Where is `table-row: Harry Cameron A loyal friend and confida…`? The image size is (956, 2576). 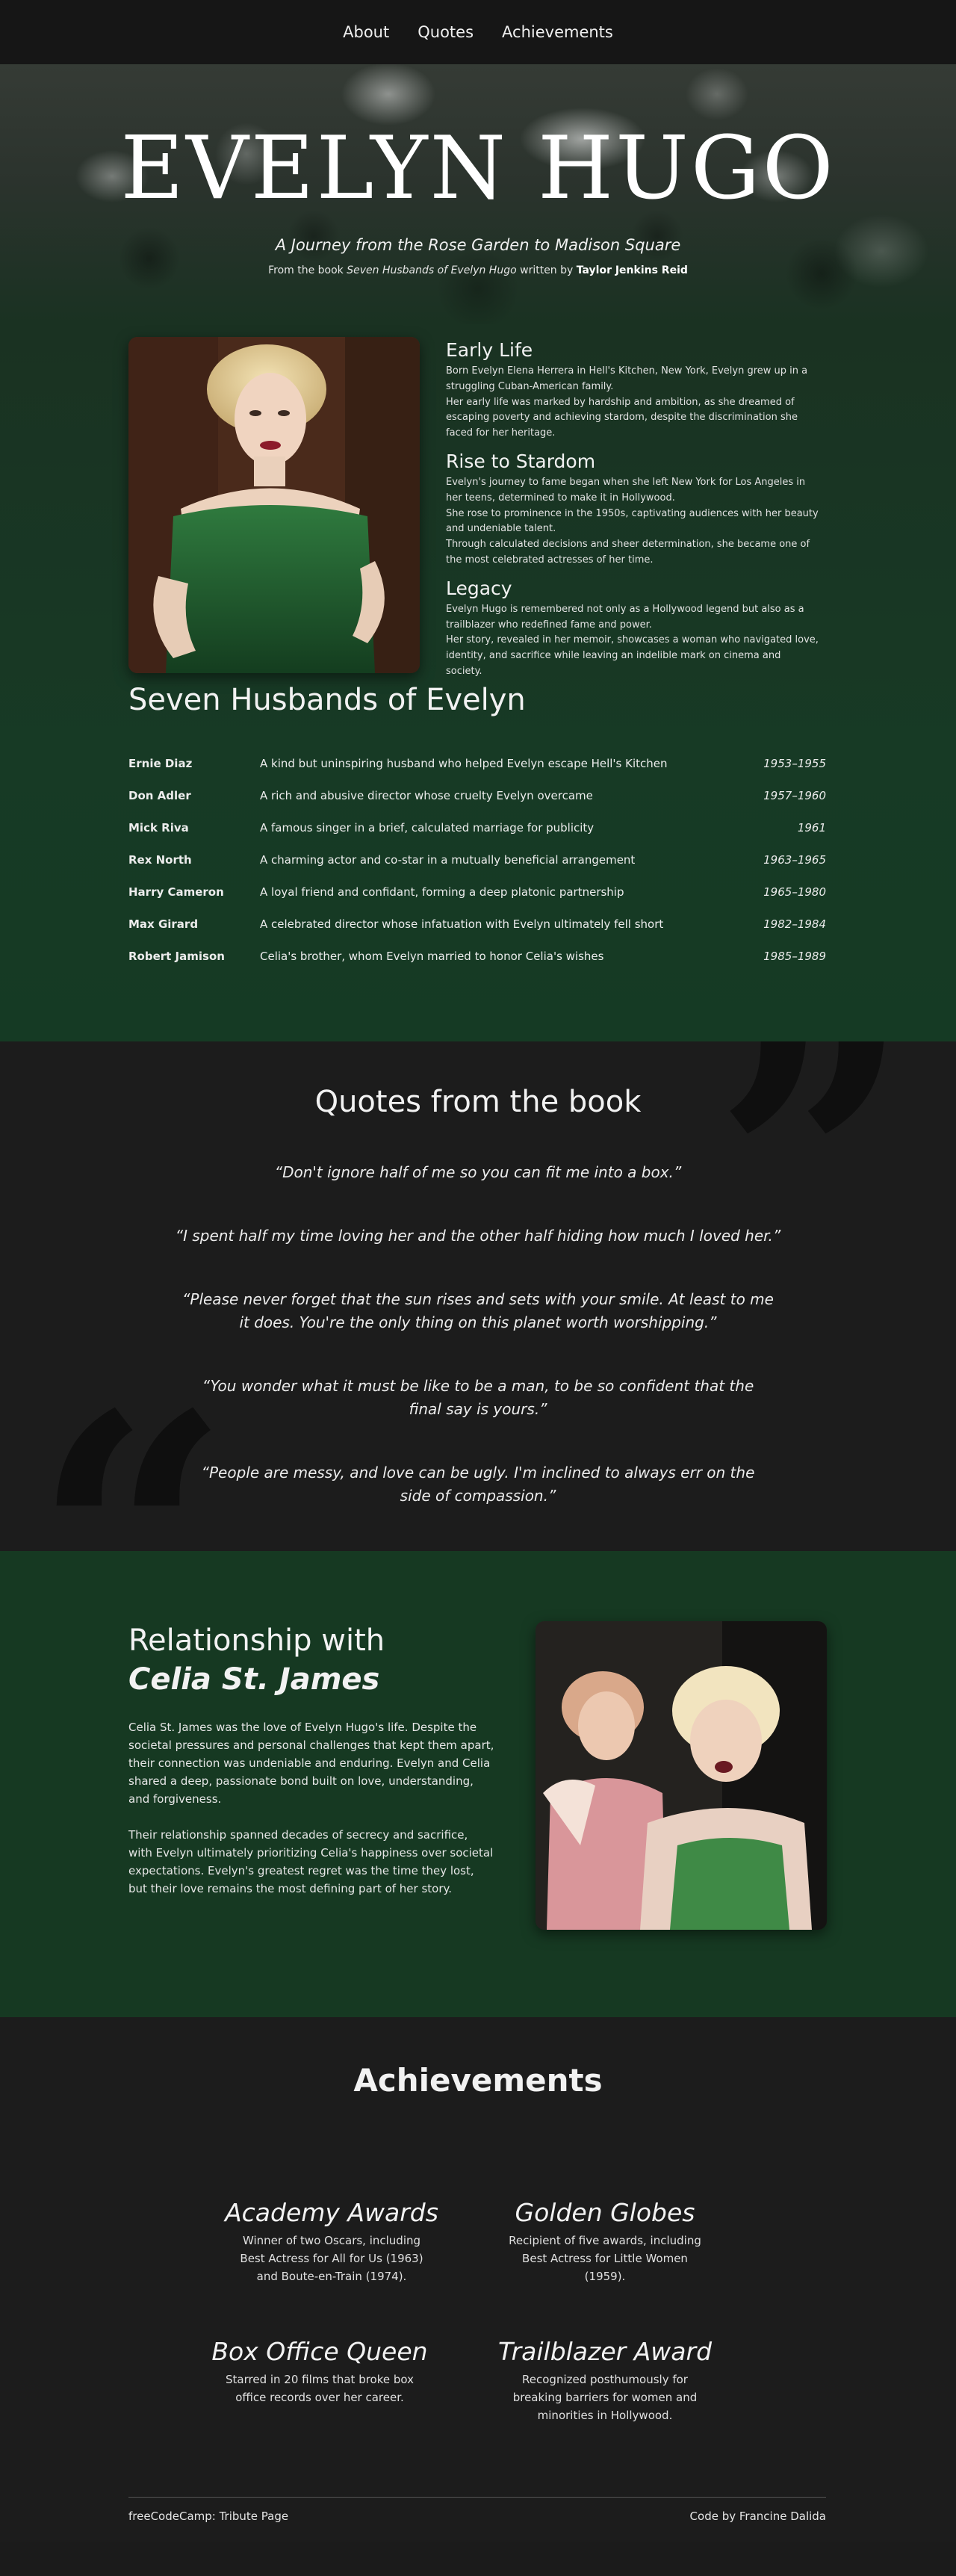
table-row: Harry Cameron A loyal friend and confida… is located at coordinates (477, 892).